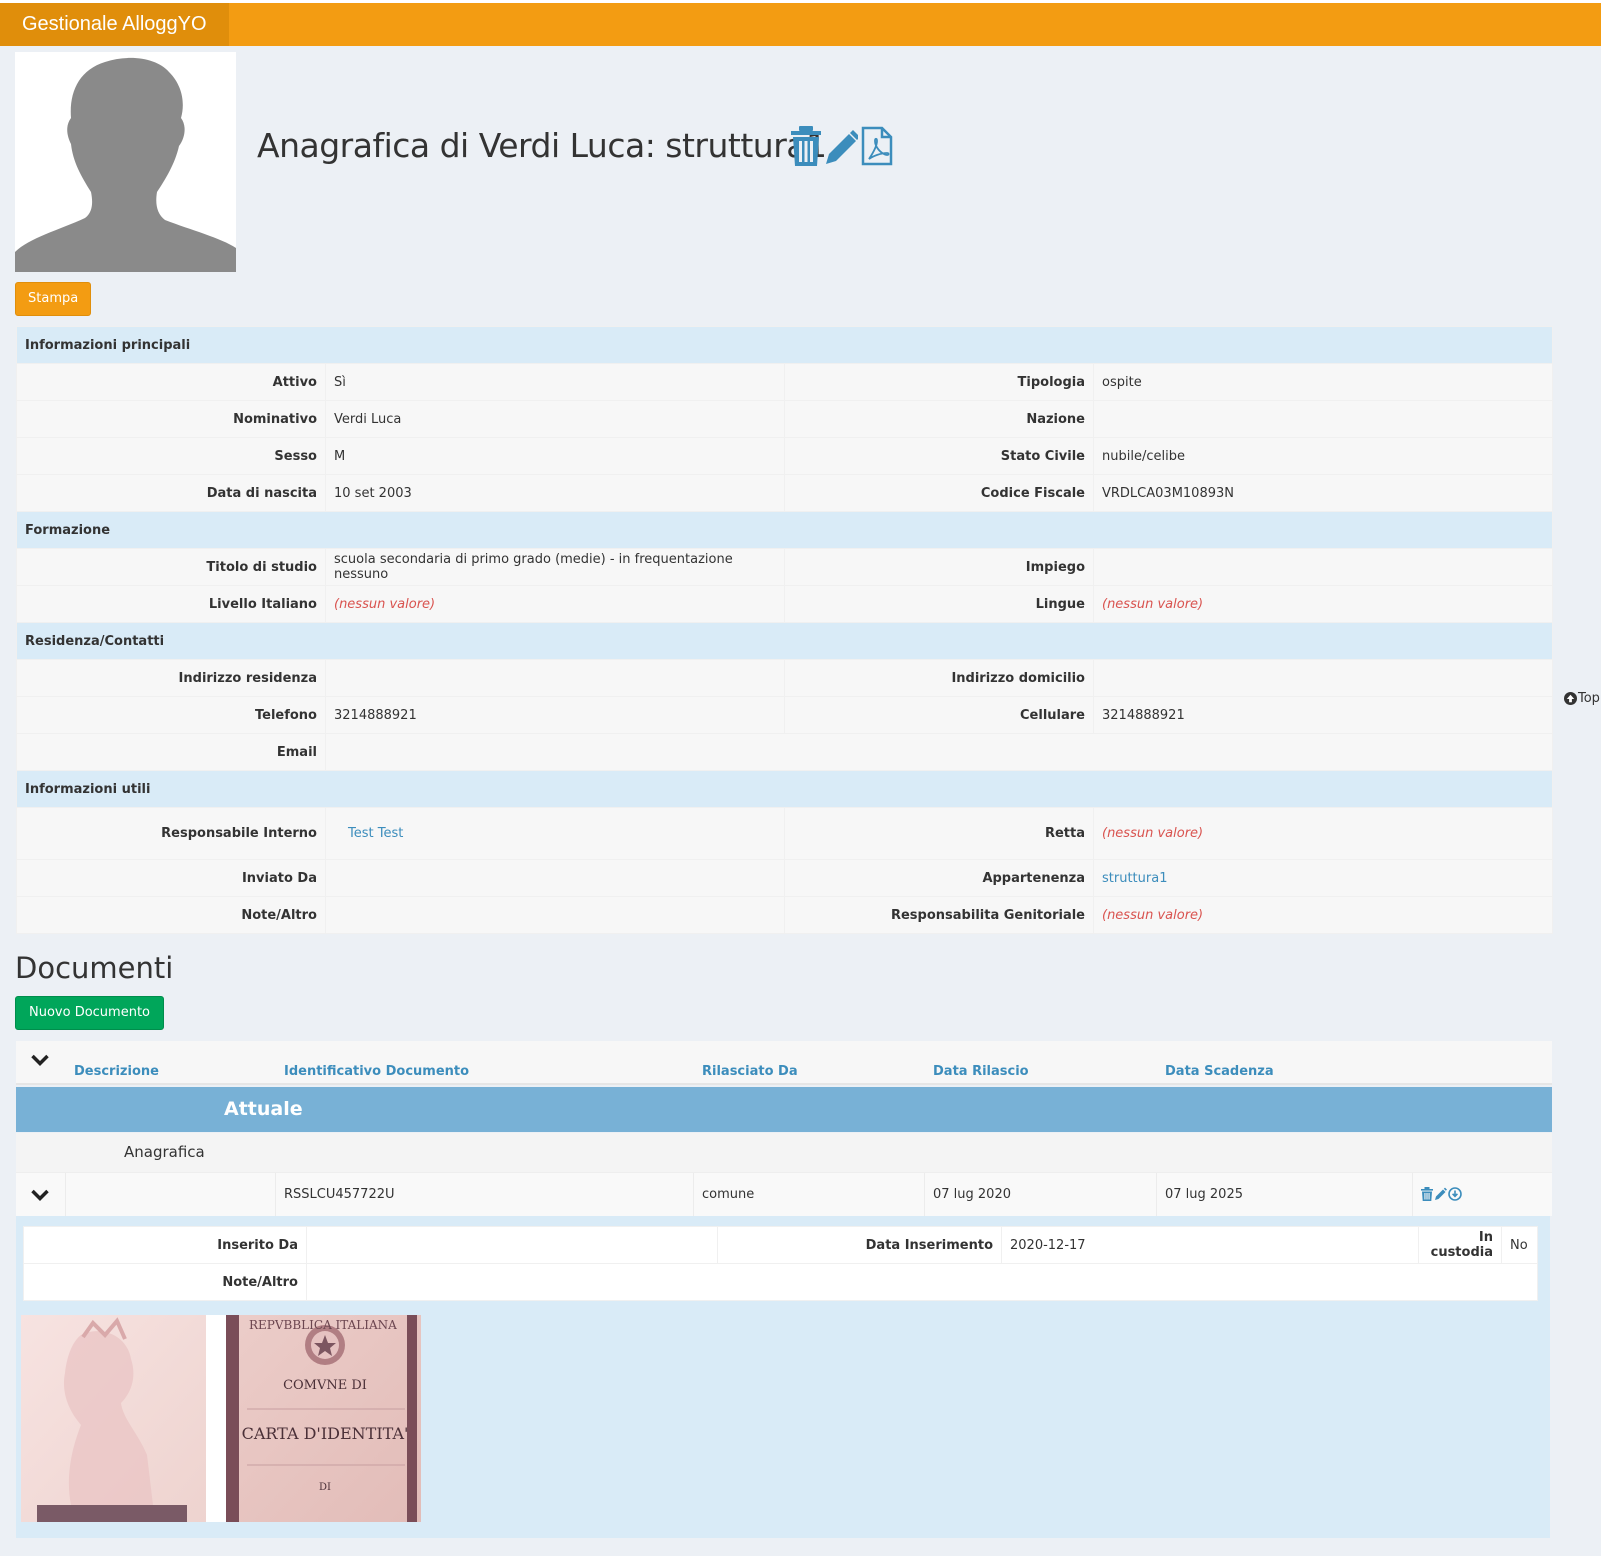  I want to click on card-line1-text: COMVNE DI, so click(325, 1385).